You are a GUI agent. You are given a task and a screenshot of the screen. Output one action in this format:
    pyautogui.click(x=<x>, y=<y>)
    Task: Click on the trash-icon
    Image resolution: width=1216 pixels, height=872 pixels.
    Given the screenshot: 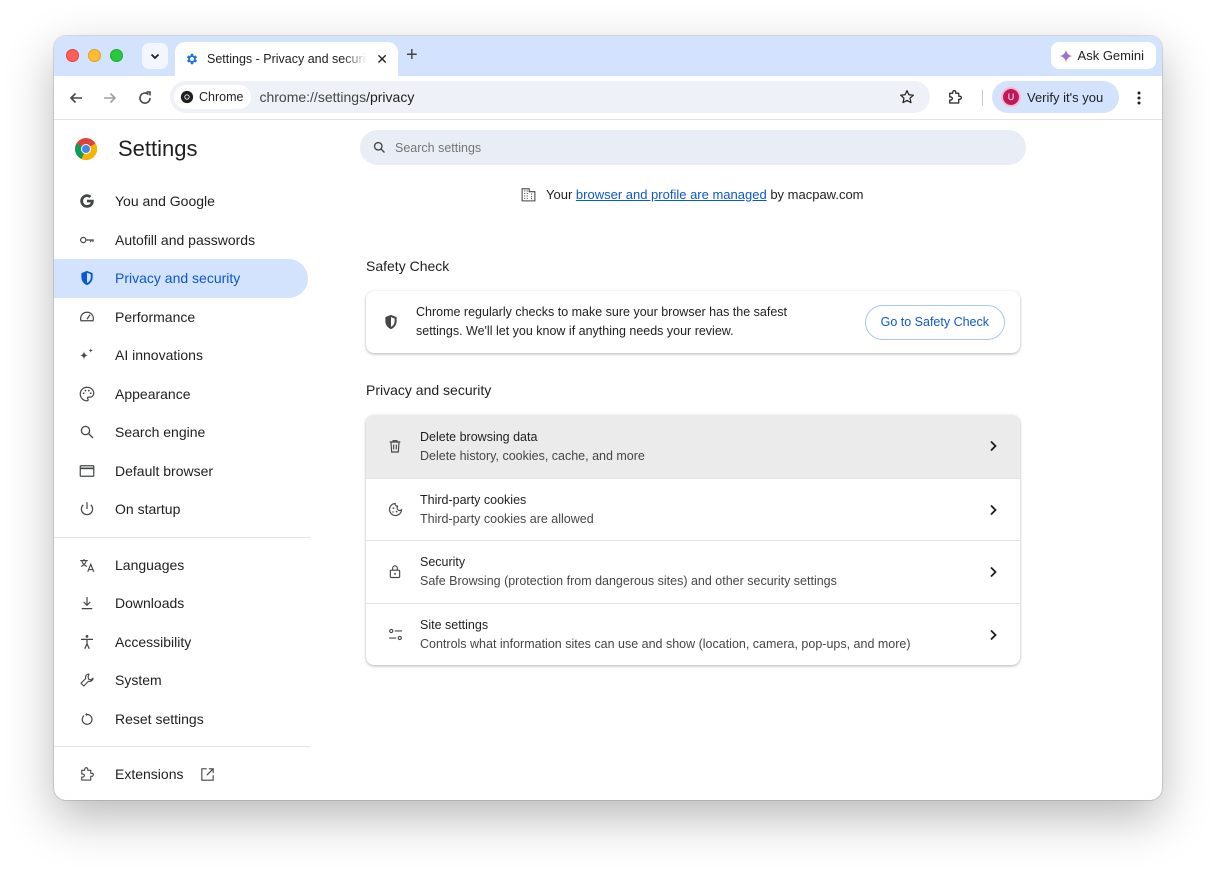 What is the action you would take?
    pyautogui.click(x=395, y=446)
    